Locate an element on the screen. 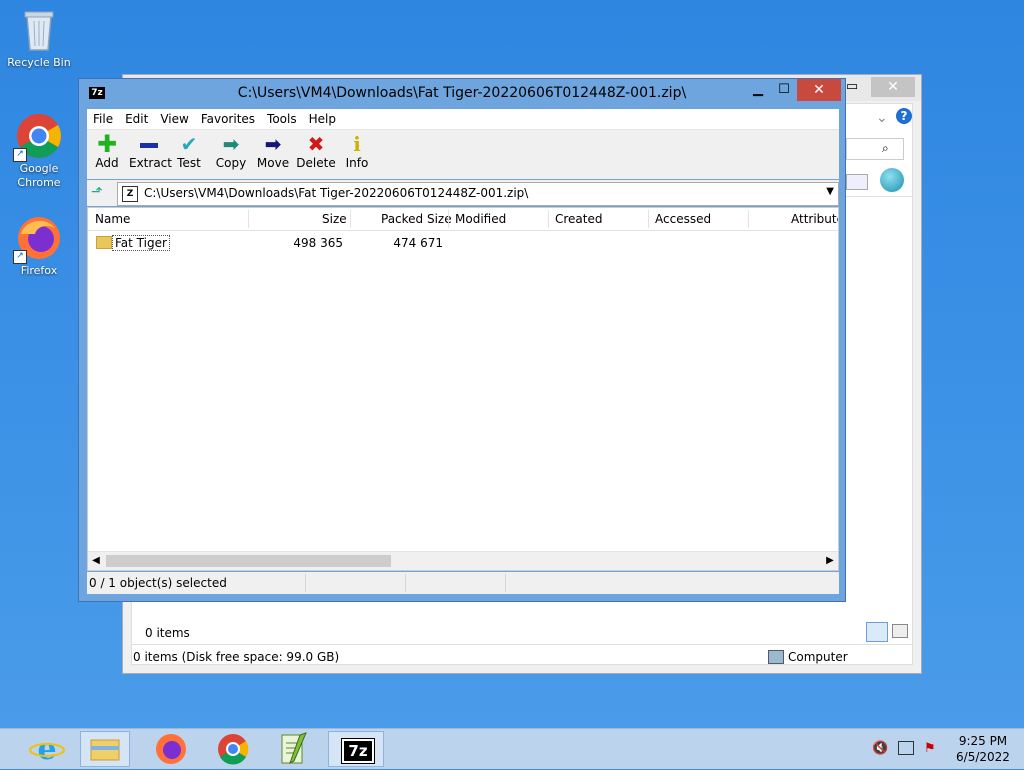  minus-icon is located at coordinates (149, 144).